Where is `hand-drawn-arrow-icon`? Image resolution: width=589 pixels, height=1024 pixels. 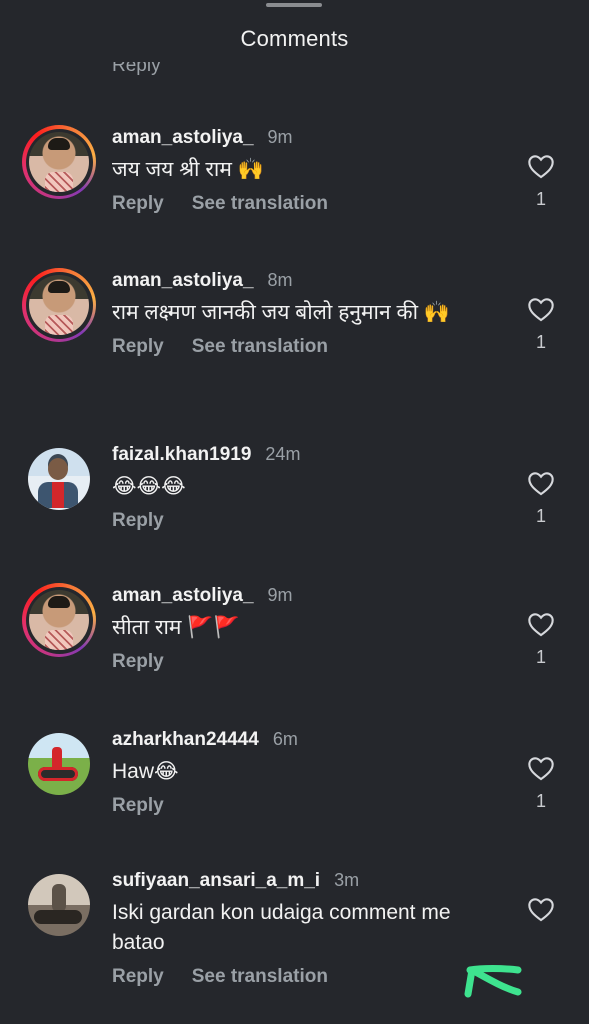 hand-drawn-arrow-icon is located at coordinates (493, 981).